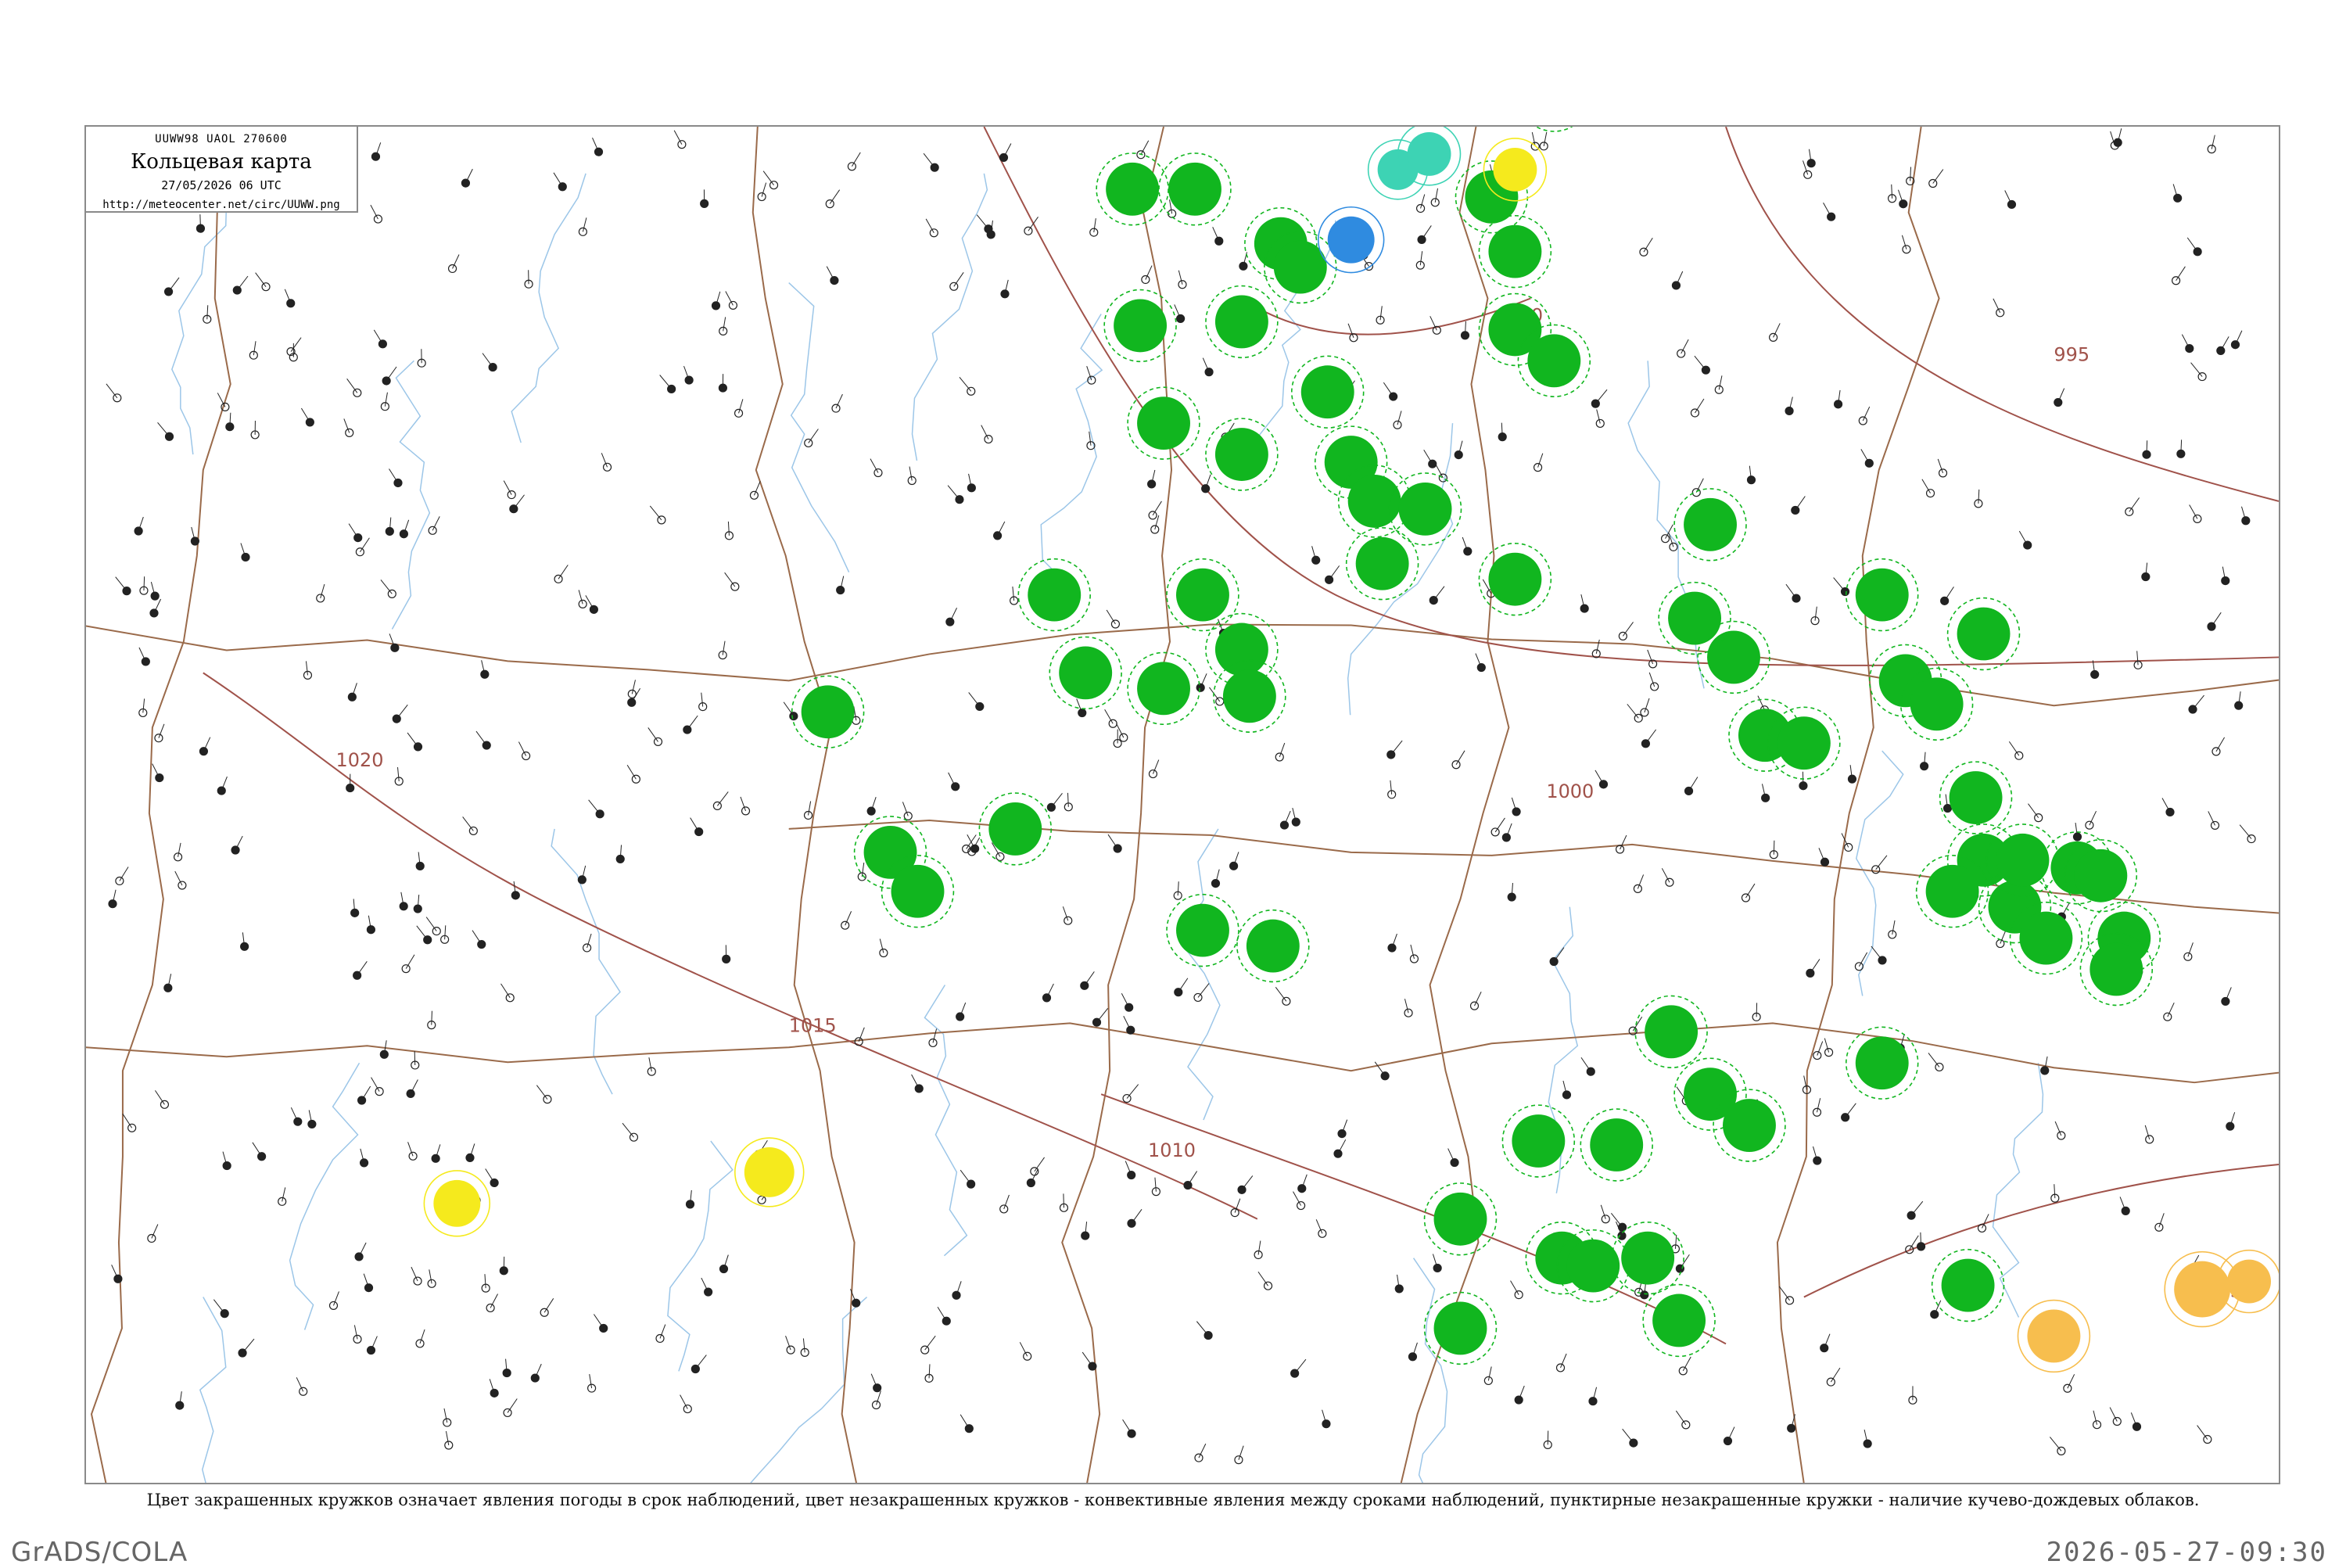 The height and width of the screenshot is (1568, 2346). I want to click on map-date: 27/05/2026 06 UTC, so click(221, 185).